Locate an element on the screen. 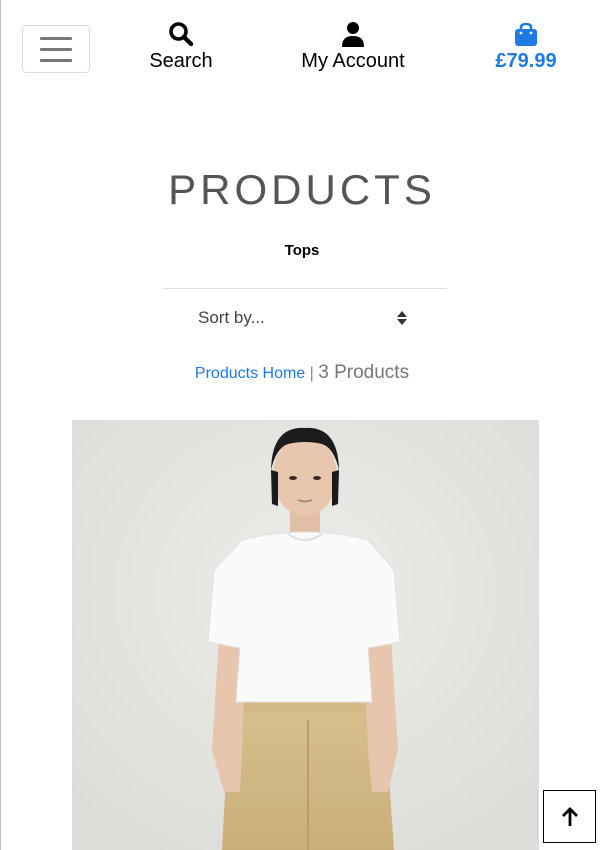  products-home-link: Products Home is located at coordinates (250, 373).